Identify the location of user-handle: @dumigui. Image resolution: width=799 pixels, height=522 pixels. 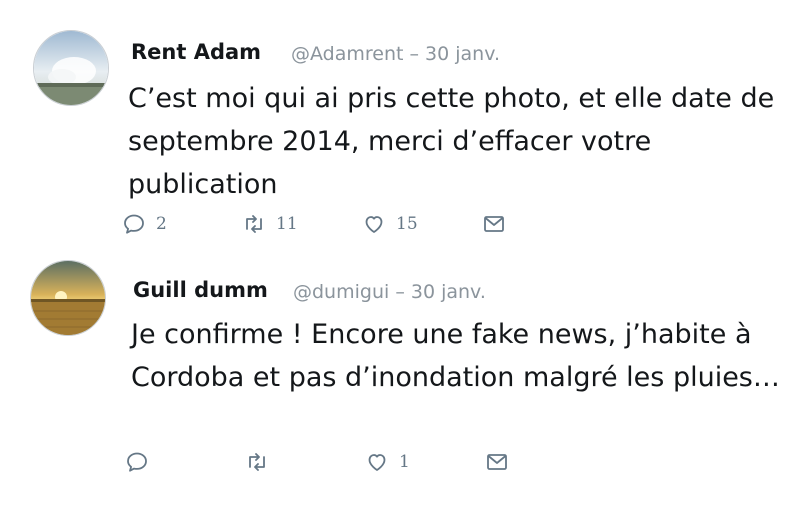
(341, 292).